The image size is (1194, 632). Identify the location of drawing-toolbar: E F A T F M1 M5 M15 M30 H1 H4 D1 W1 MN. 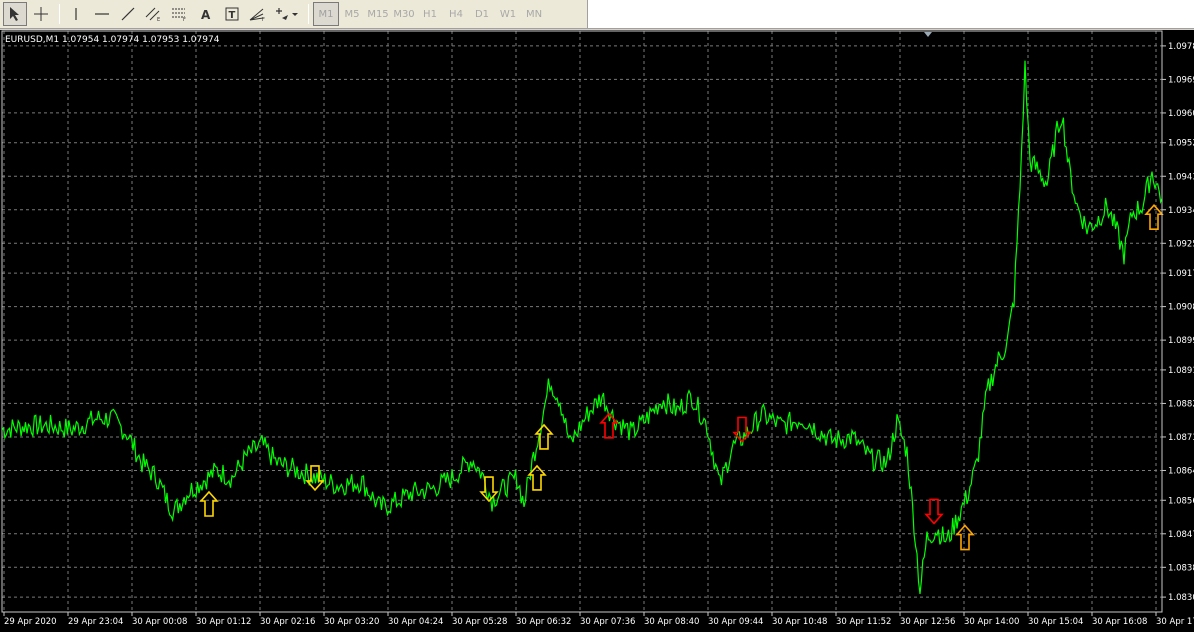
(294, 14).